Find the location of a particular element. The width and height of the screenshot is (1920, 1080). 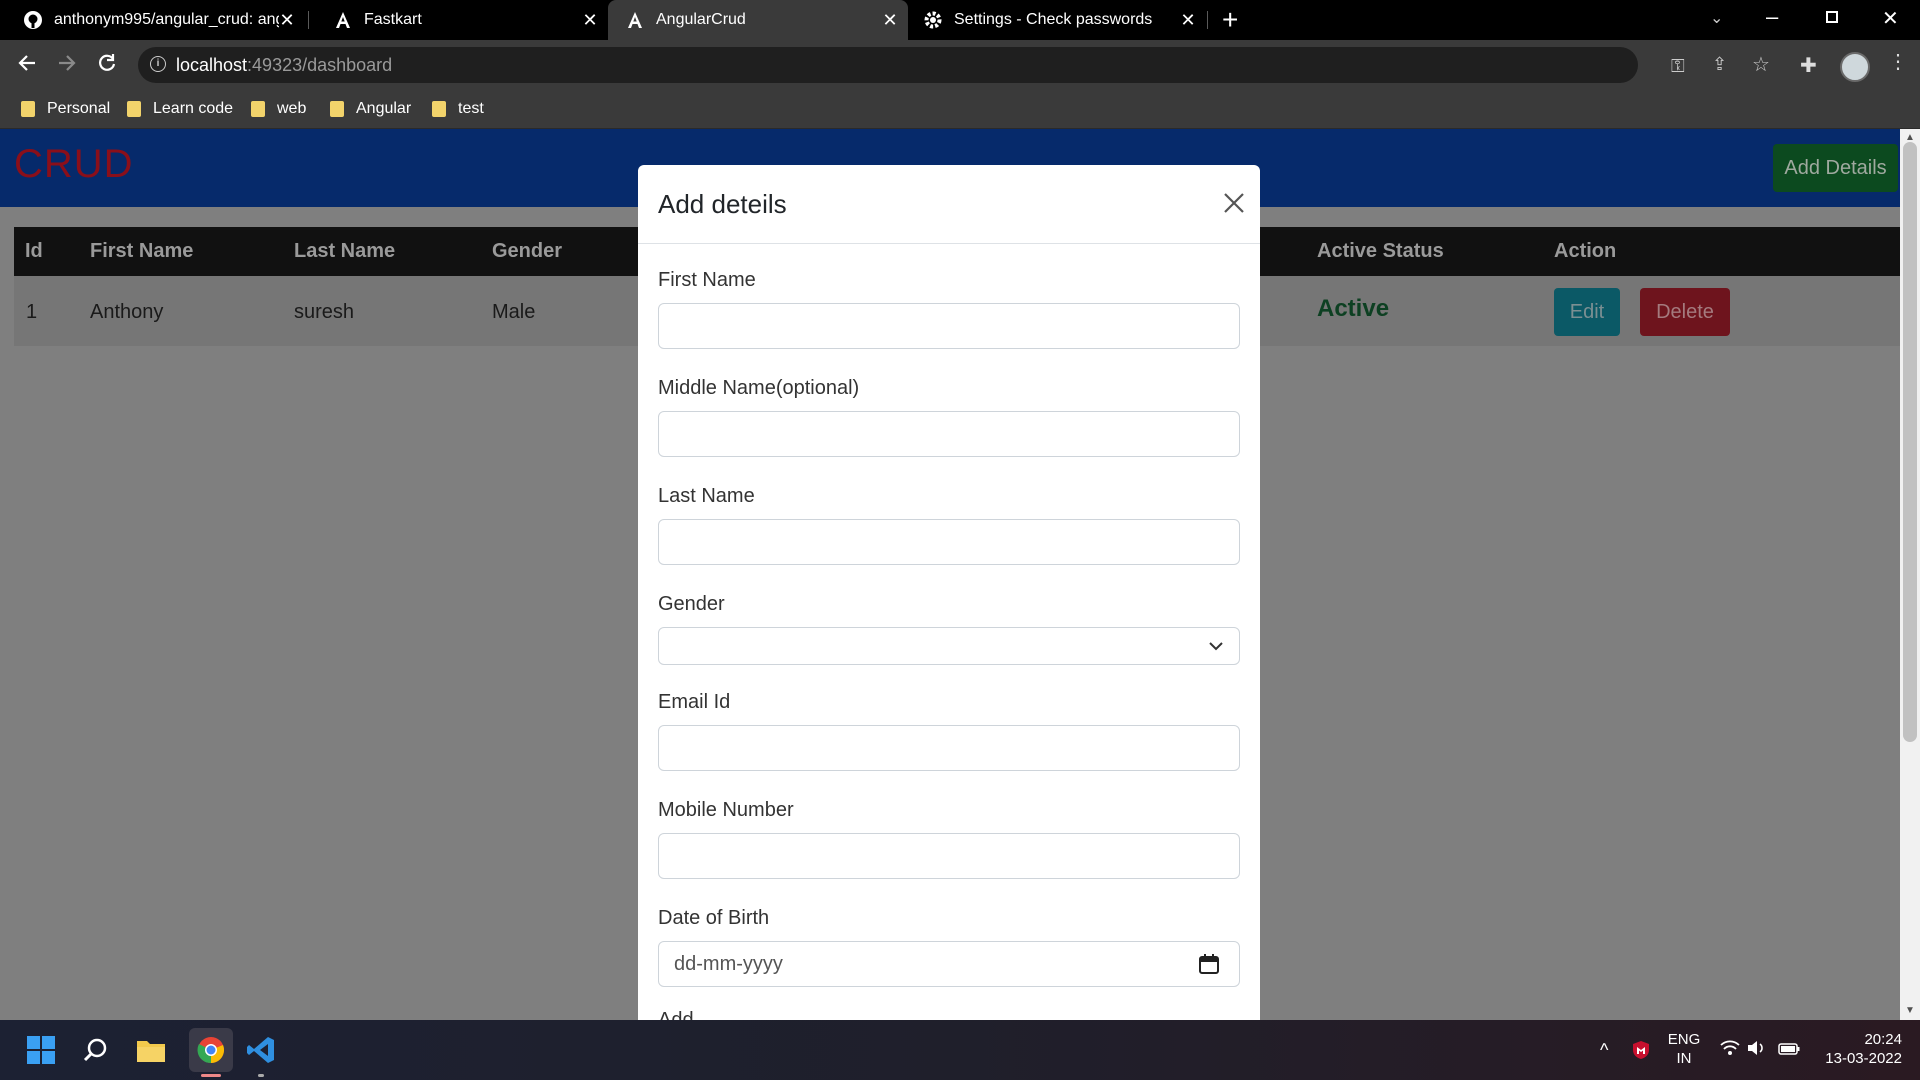

vscode-icon is located at coordinates (261, 1050).